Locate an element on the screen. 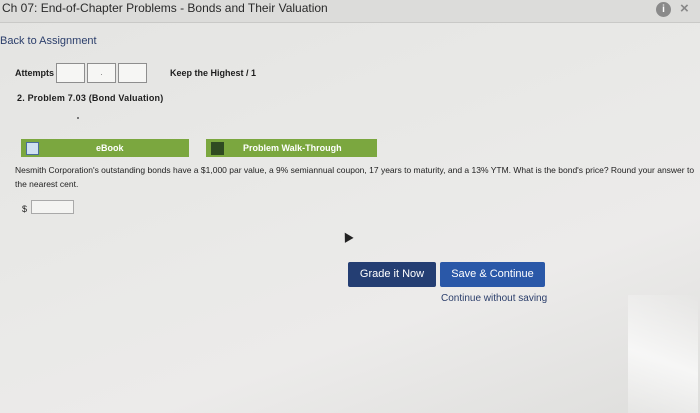 This screenshot has width=700, height=413. tab-walk-through-label: Problem Walk-Through is located at coordinates (292, 148).